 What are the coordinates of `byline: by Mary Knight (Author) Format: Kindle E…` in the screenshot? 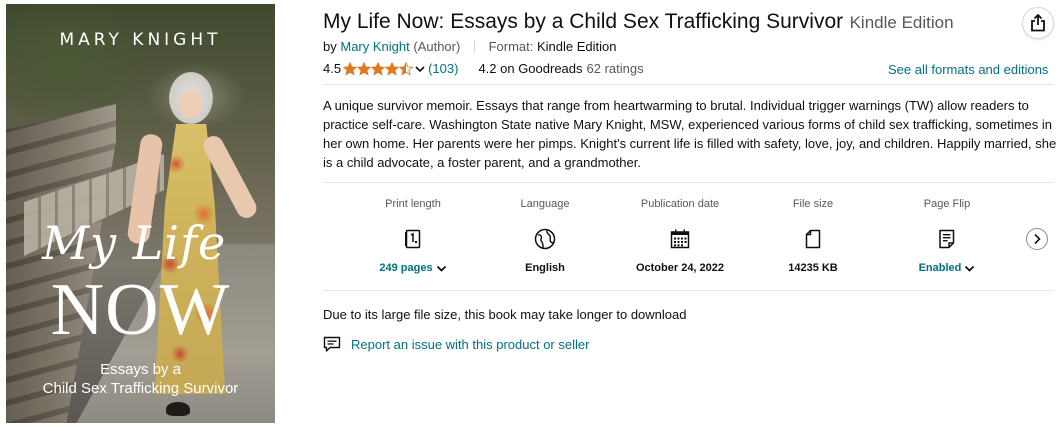 It's located at (470, 46).